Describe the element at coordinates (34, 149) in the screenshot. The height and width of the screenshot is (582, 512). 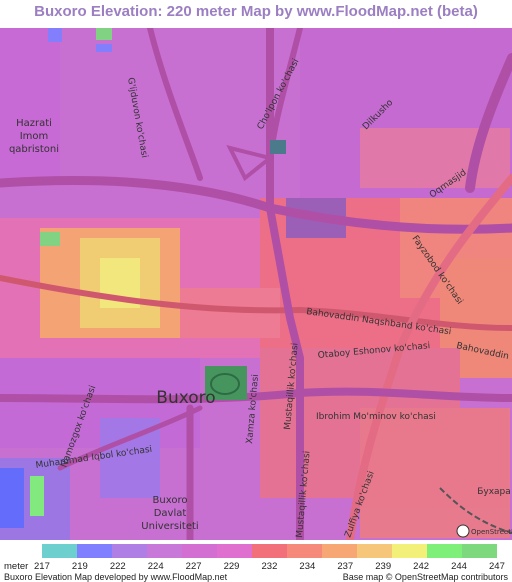
I see `place-label-hazrati-3: qabristoni` at that location.